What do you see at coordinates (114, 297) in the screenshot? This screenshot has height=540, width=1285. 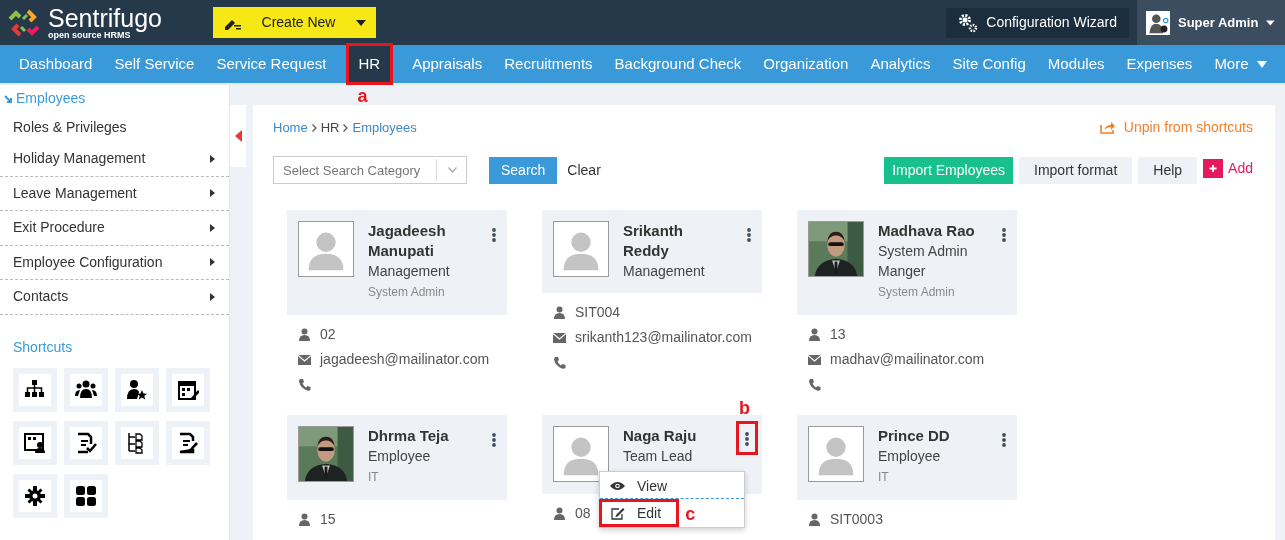 I see `sidebar-item: Contacts` at bounding box center [114, 297].